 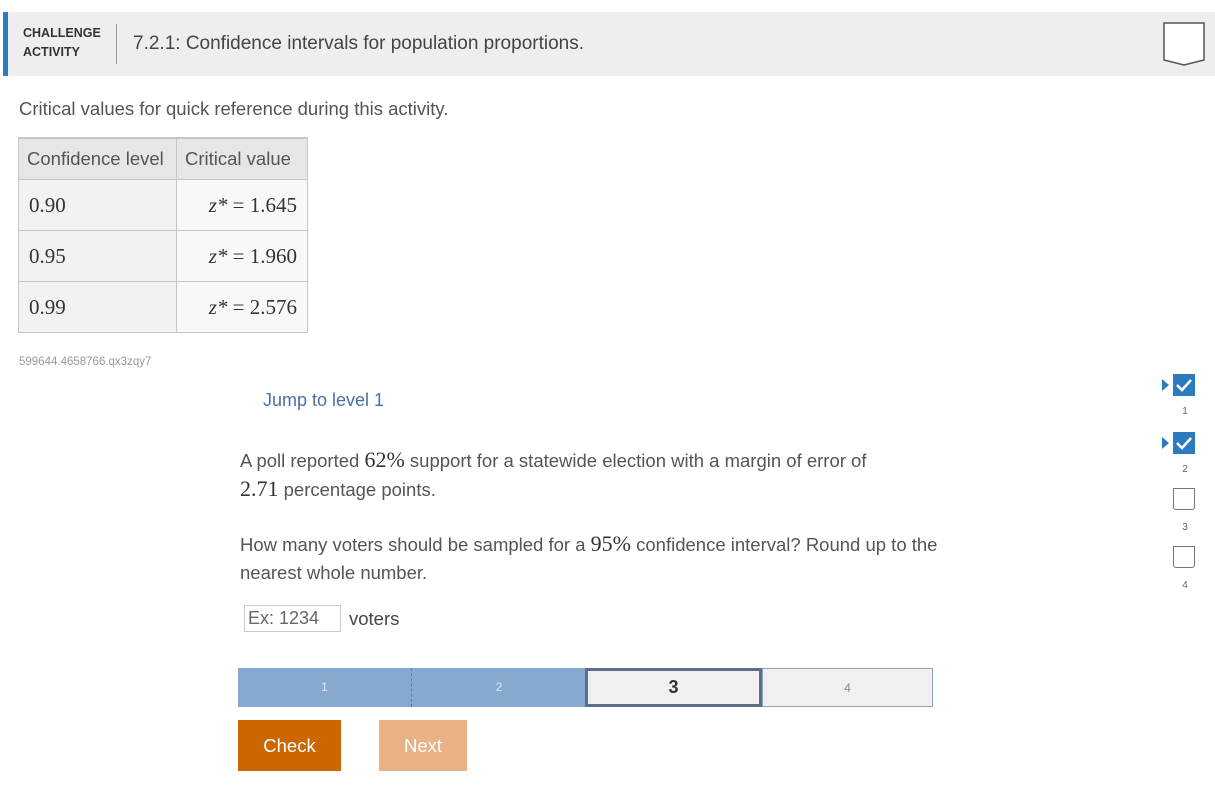 I want to click on q1-text-c: percentage points., so click(x=357, y=489).